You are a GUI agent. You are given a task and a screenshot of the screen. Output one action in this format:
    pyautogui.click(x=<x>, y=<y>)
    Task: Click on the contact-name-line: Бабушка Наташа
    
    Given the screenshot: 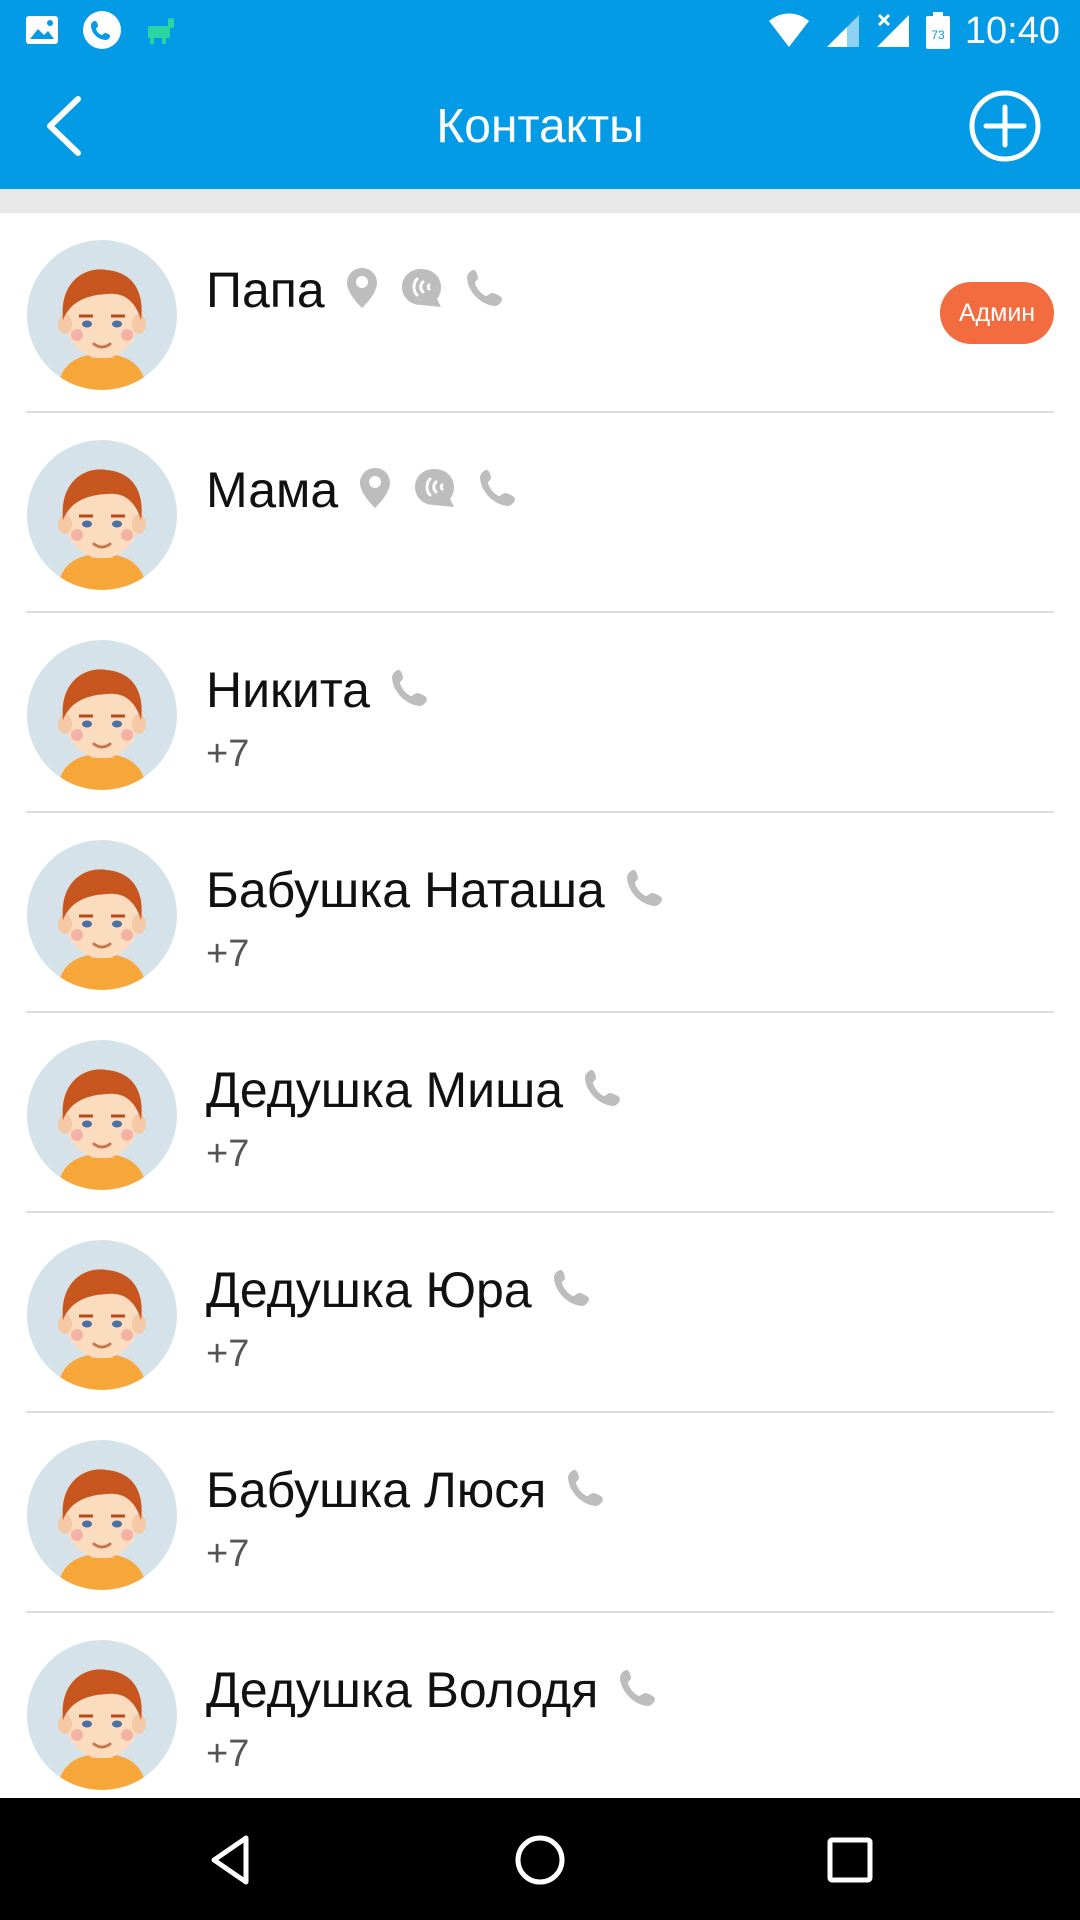 What is the action you would take?
    pyautogui.click(x=435, y=890)
    